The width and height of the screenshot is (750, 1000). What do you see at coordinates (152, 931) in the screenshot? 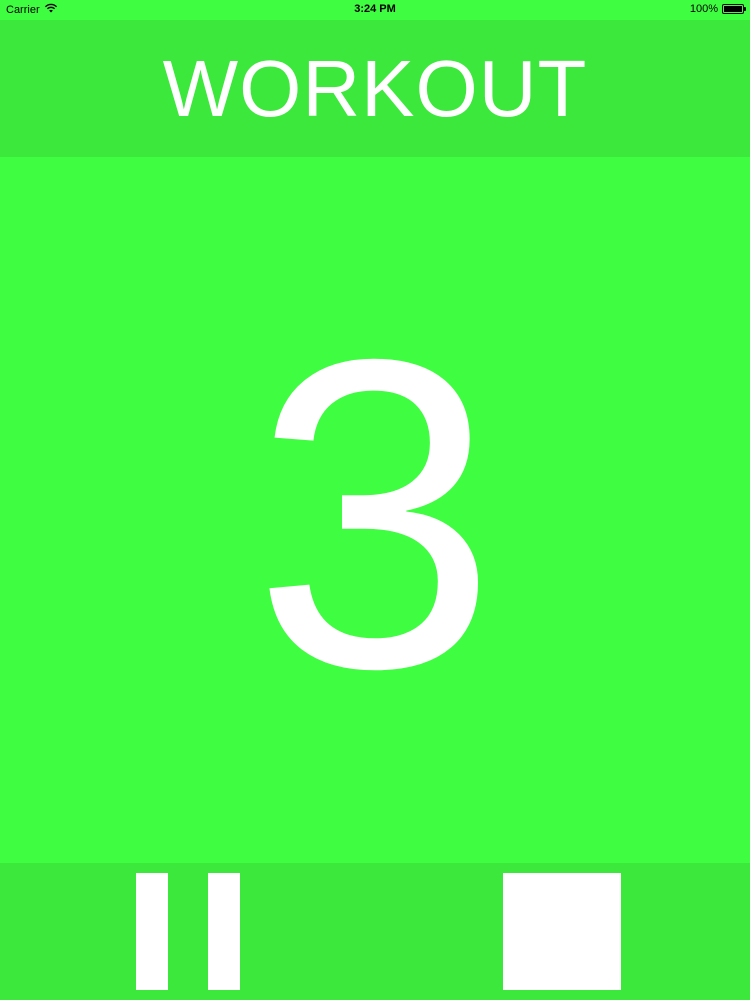
I see `pause-icon-bar-left` at bounding box center [152, 931].